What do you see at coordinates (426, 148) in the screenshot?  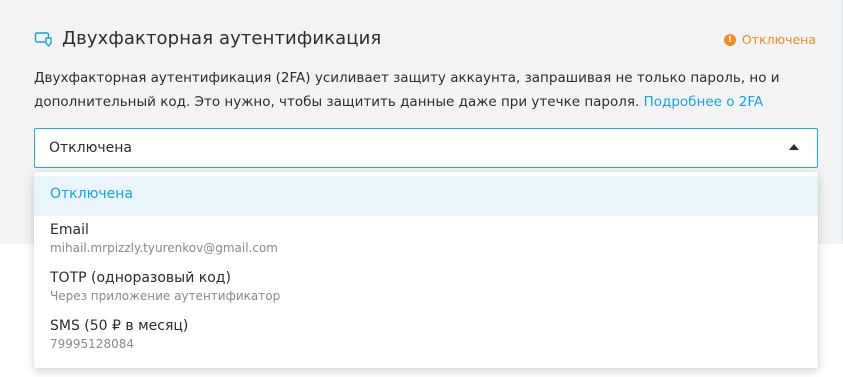 I see `two-factor-method-select: Отключена` at bounding box center [426, 148].